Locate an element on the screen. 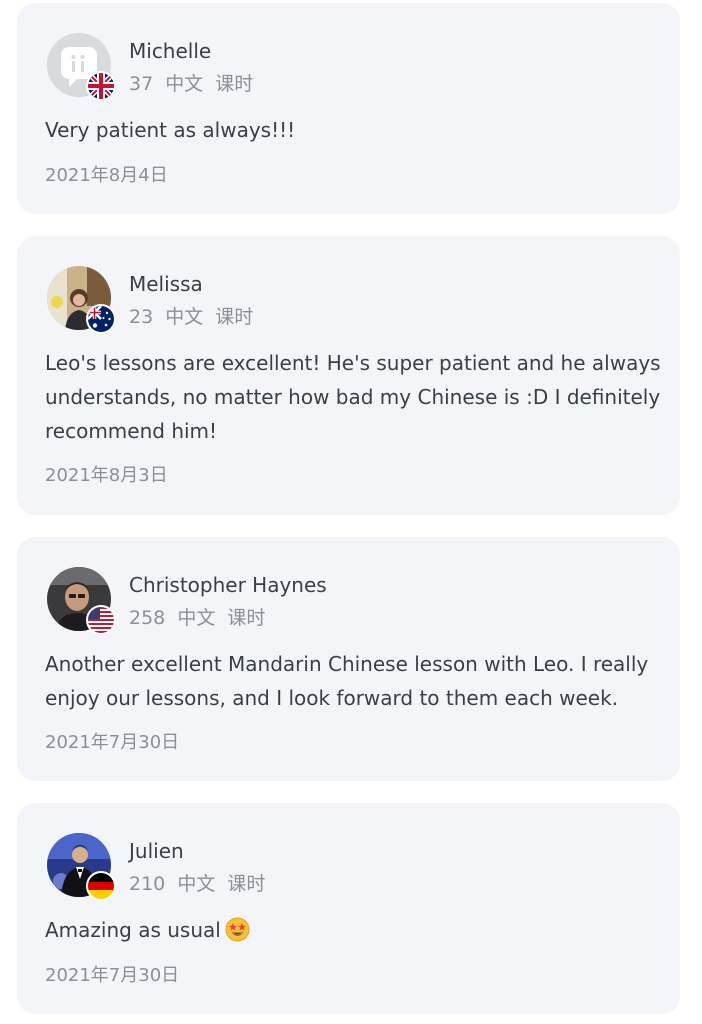 The height and width of the screenshot is (1024, 702). lesson-count: 23 中文 课时 is located at coordinates (191, 315).